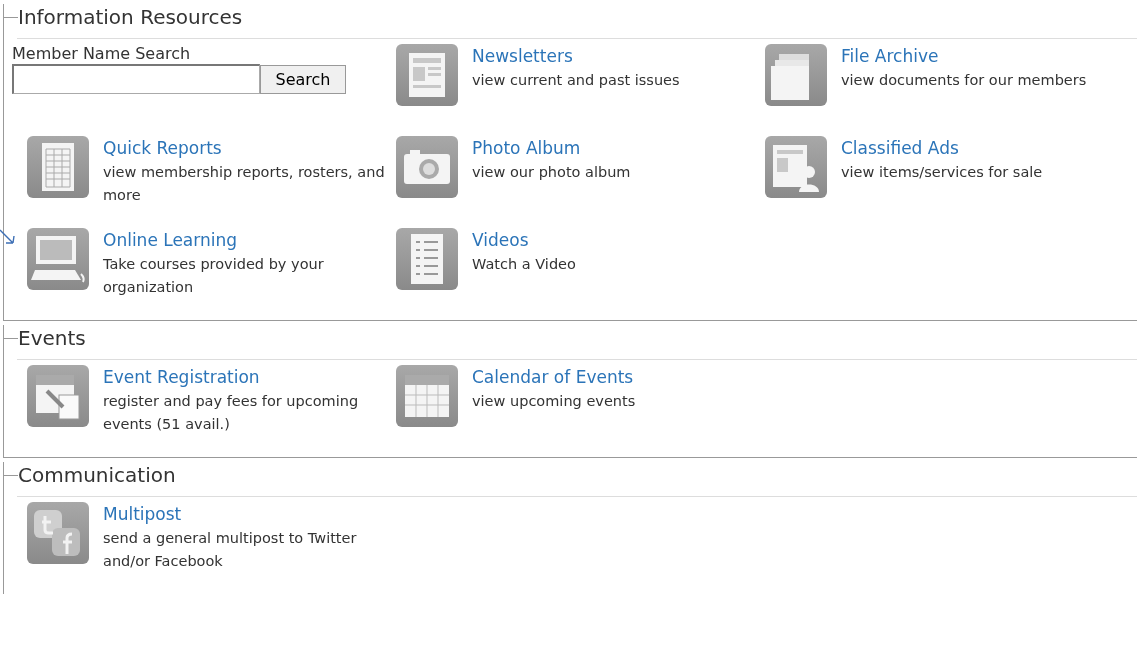  Describe the element at coordinates (526, 148) in the screenshot. I see `link: Photo Album` at that location.